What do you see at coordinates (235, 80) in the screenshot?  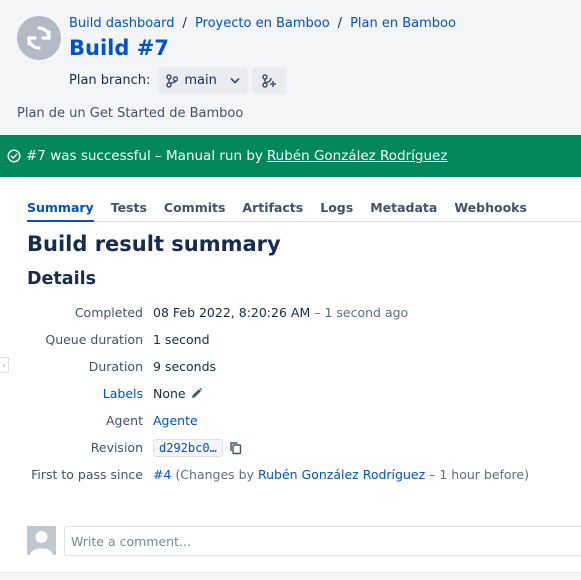 I see `chevron-down-icon` at bounding box center [235, 80].